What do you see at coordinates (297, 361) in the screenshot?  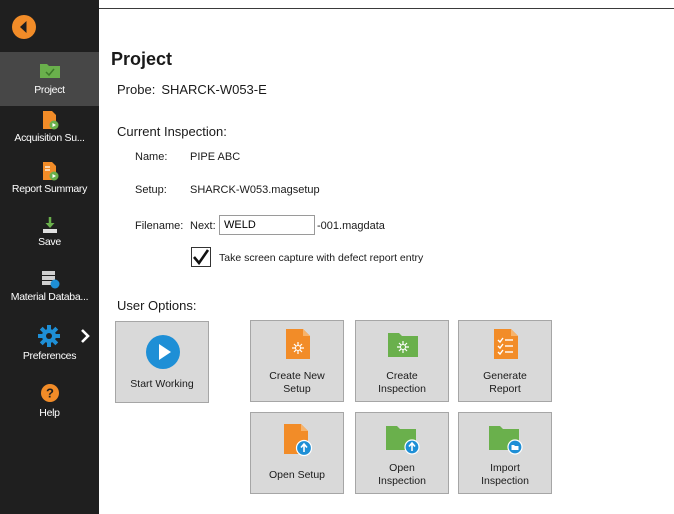 I see `create-new-setup-button: Create New Setup` at bounding box center [297, 361].